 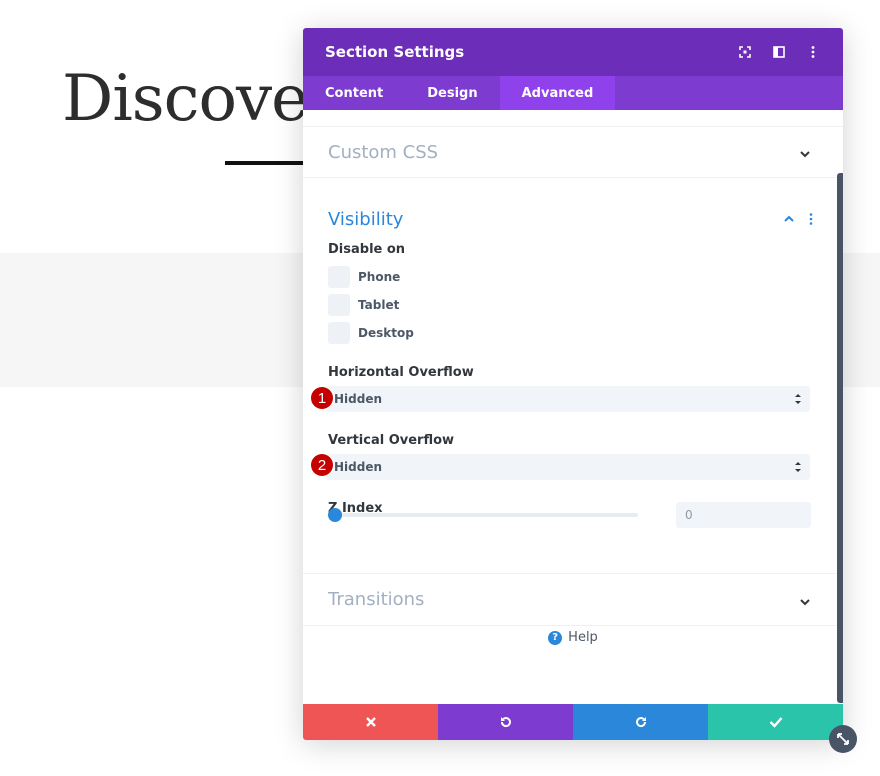 I want to click on chevron-up-icon, so click(x=789, y=219).